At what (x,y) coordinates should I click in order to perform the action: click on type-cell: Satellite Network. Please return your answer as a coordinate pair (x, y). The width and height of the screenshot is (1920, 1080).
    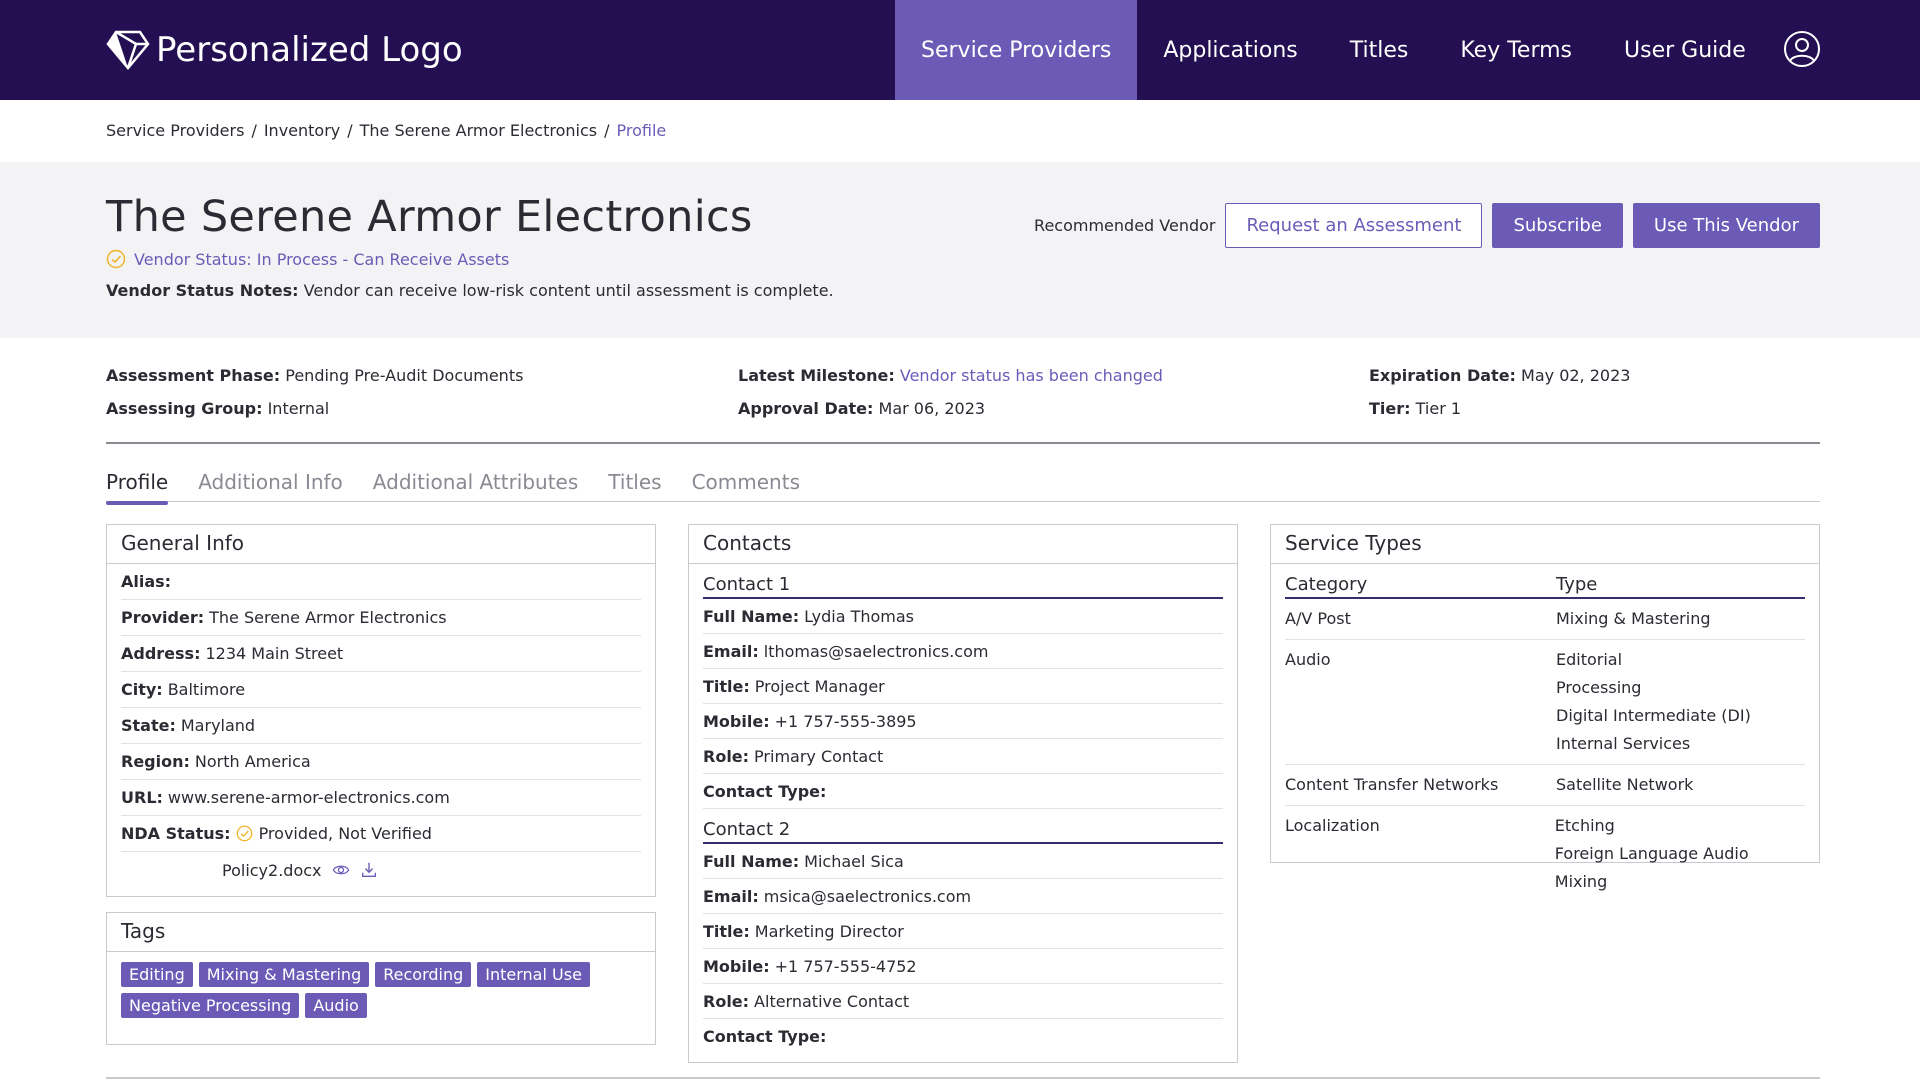
    Looking at the image, I should click on (1624, 785).